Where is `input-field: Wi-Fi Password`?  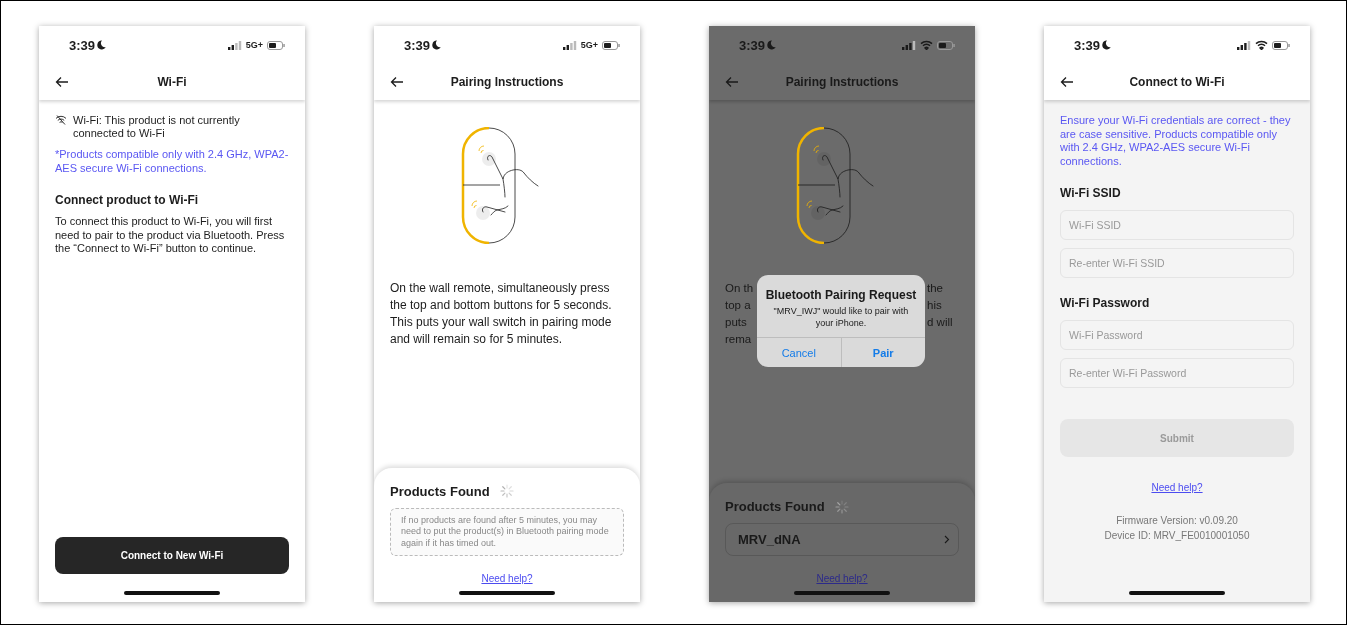
input-field: Wi-Fi Password is located at coordinates (1177, 335).